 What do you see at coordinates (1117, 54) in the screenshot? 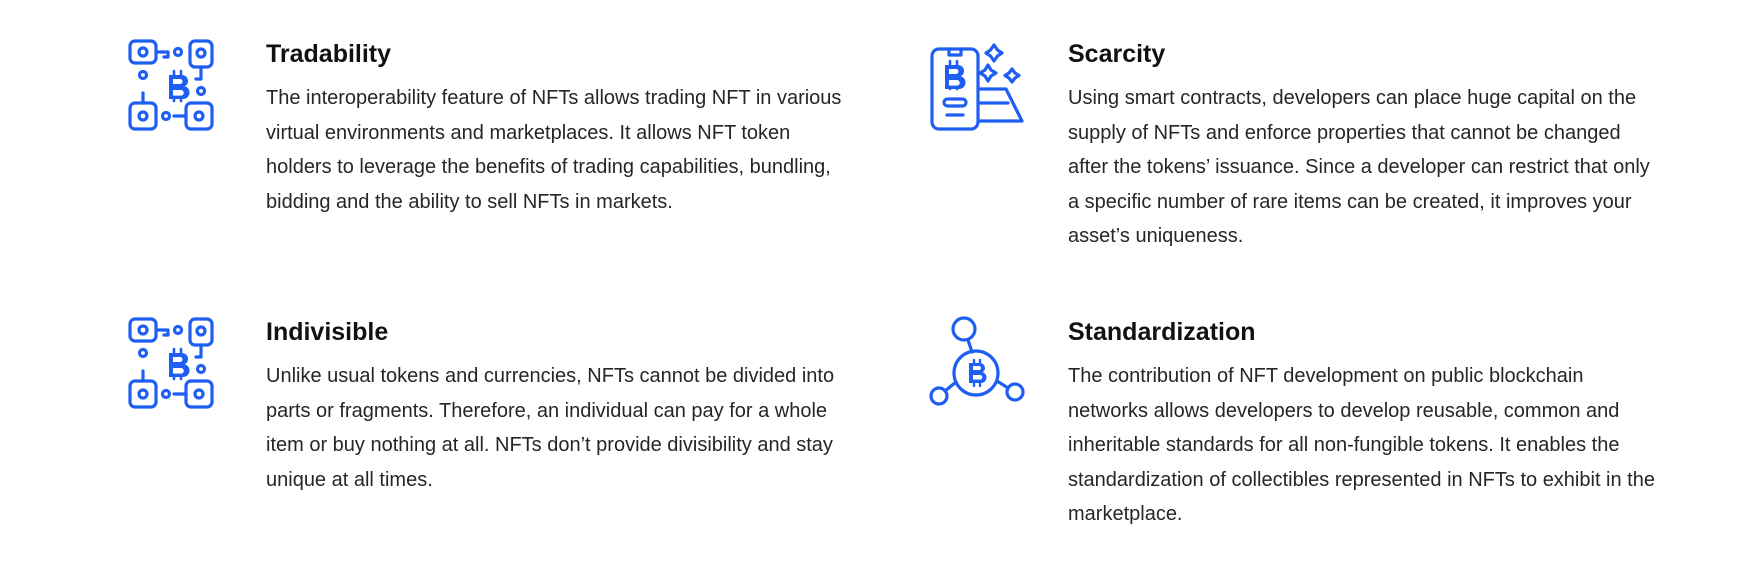
I see `feature-title: Scarcity` at bounding box center [1117, 54].